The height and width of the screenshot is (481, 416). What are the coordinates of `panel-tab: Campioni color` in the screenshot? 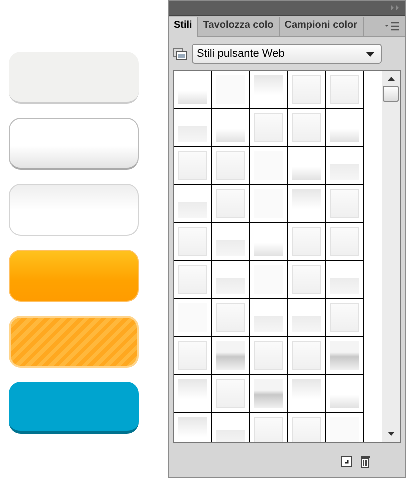 It's located at (322, 26).